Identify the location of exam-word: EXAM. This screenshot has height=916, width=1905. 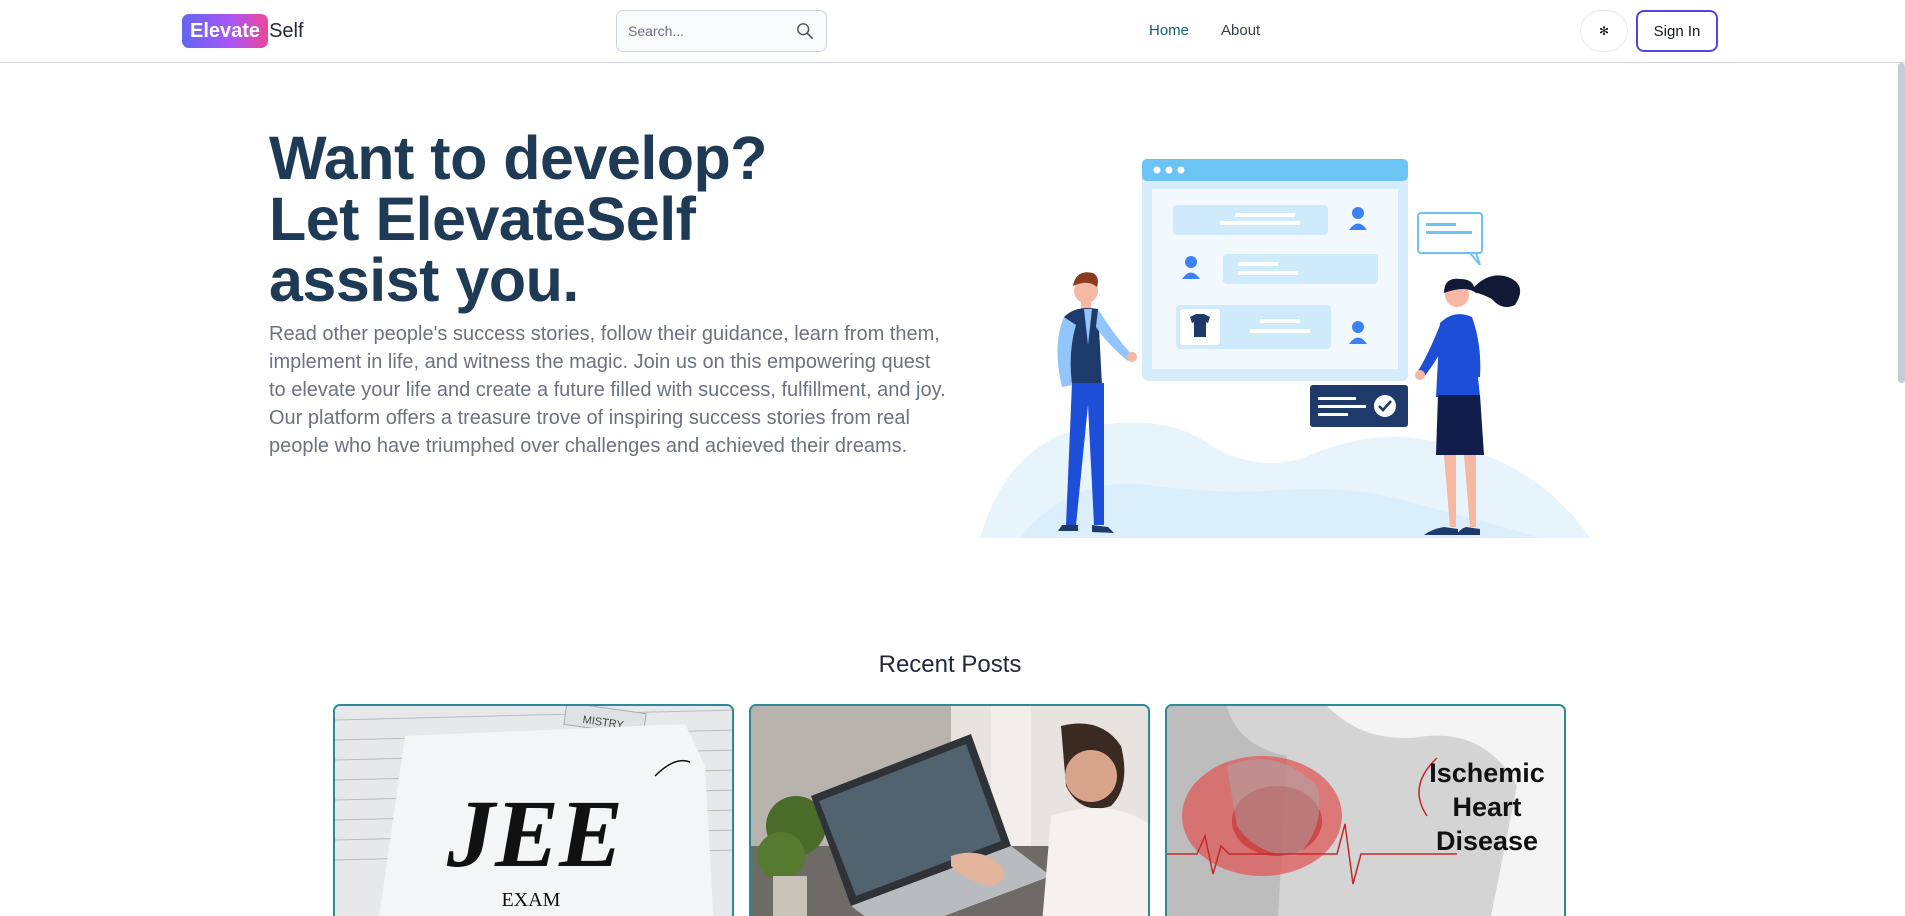
(531, 900).